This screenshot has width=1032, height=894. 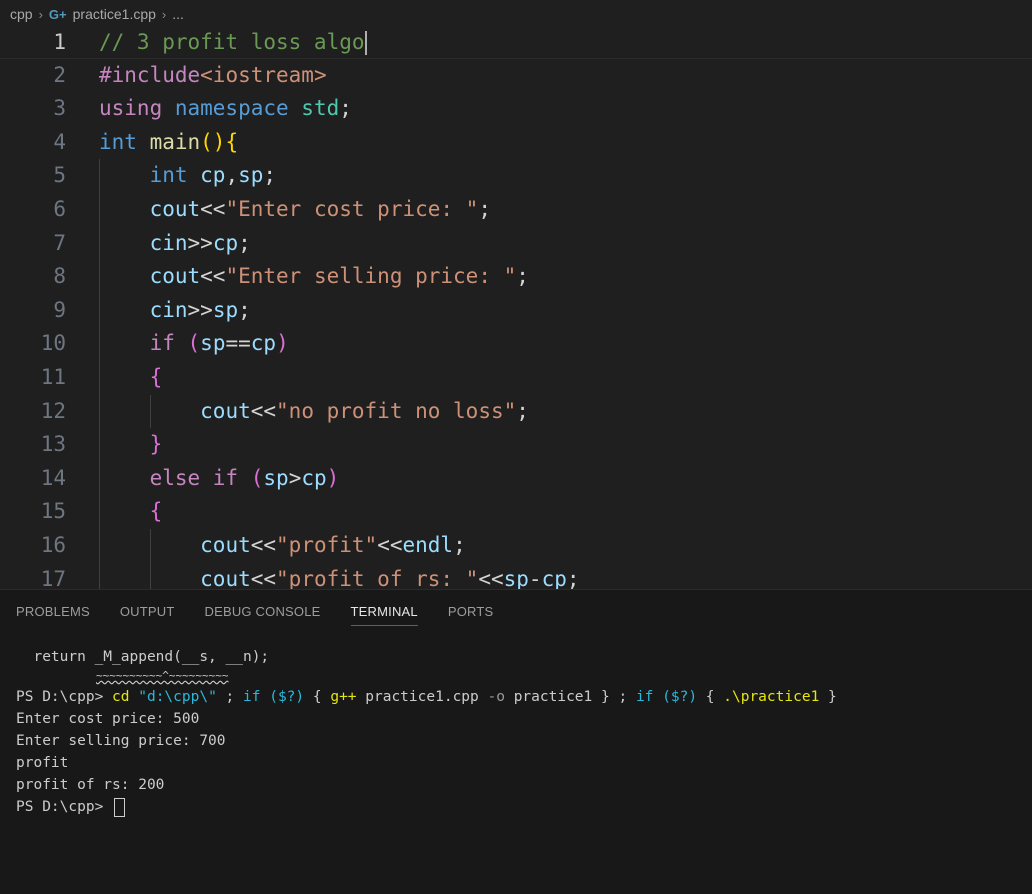 What do you see at coordinates (194, 343) in the screenshot?
I see `code-token: (` at bounding box center [194, 343].